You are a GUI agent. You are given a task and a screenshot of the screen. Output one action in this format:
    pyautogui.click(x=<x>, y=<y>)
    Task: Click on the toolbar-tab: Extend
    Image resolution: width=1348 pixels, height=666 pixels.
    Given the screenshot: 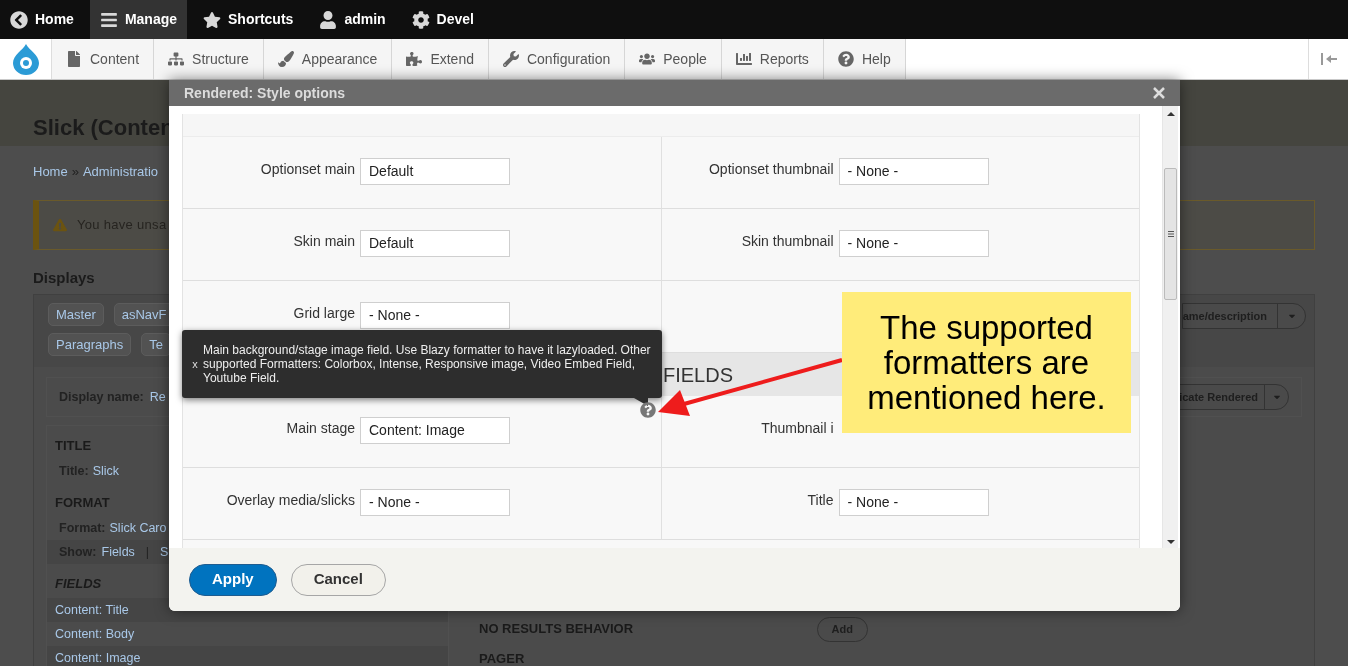 What is the action you would take?
    pyautogui.click(x=440, y=59)
    